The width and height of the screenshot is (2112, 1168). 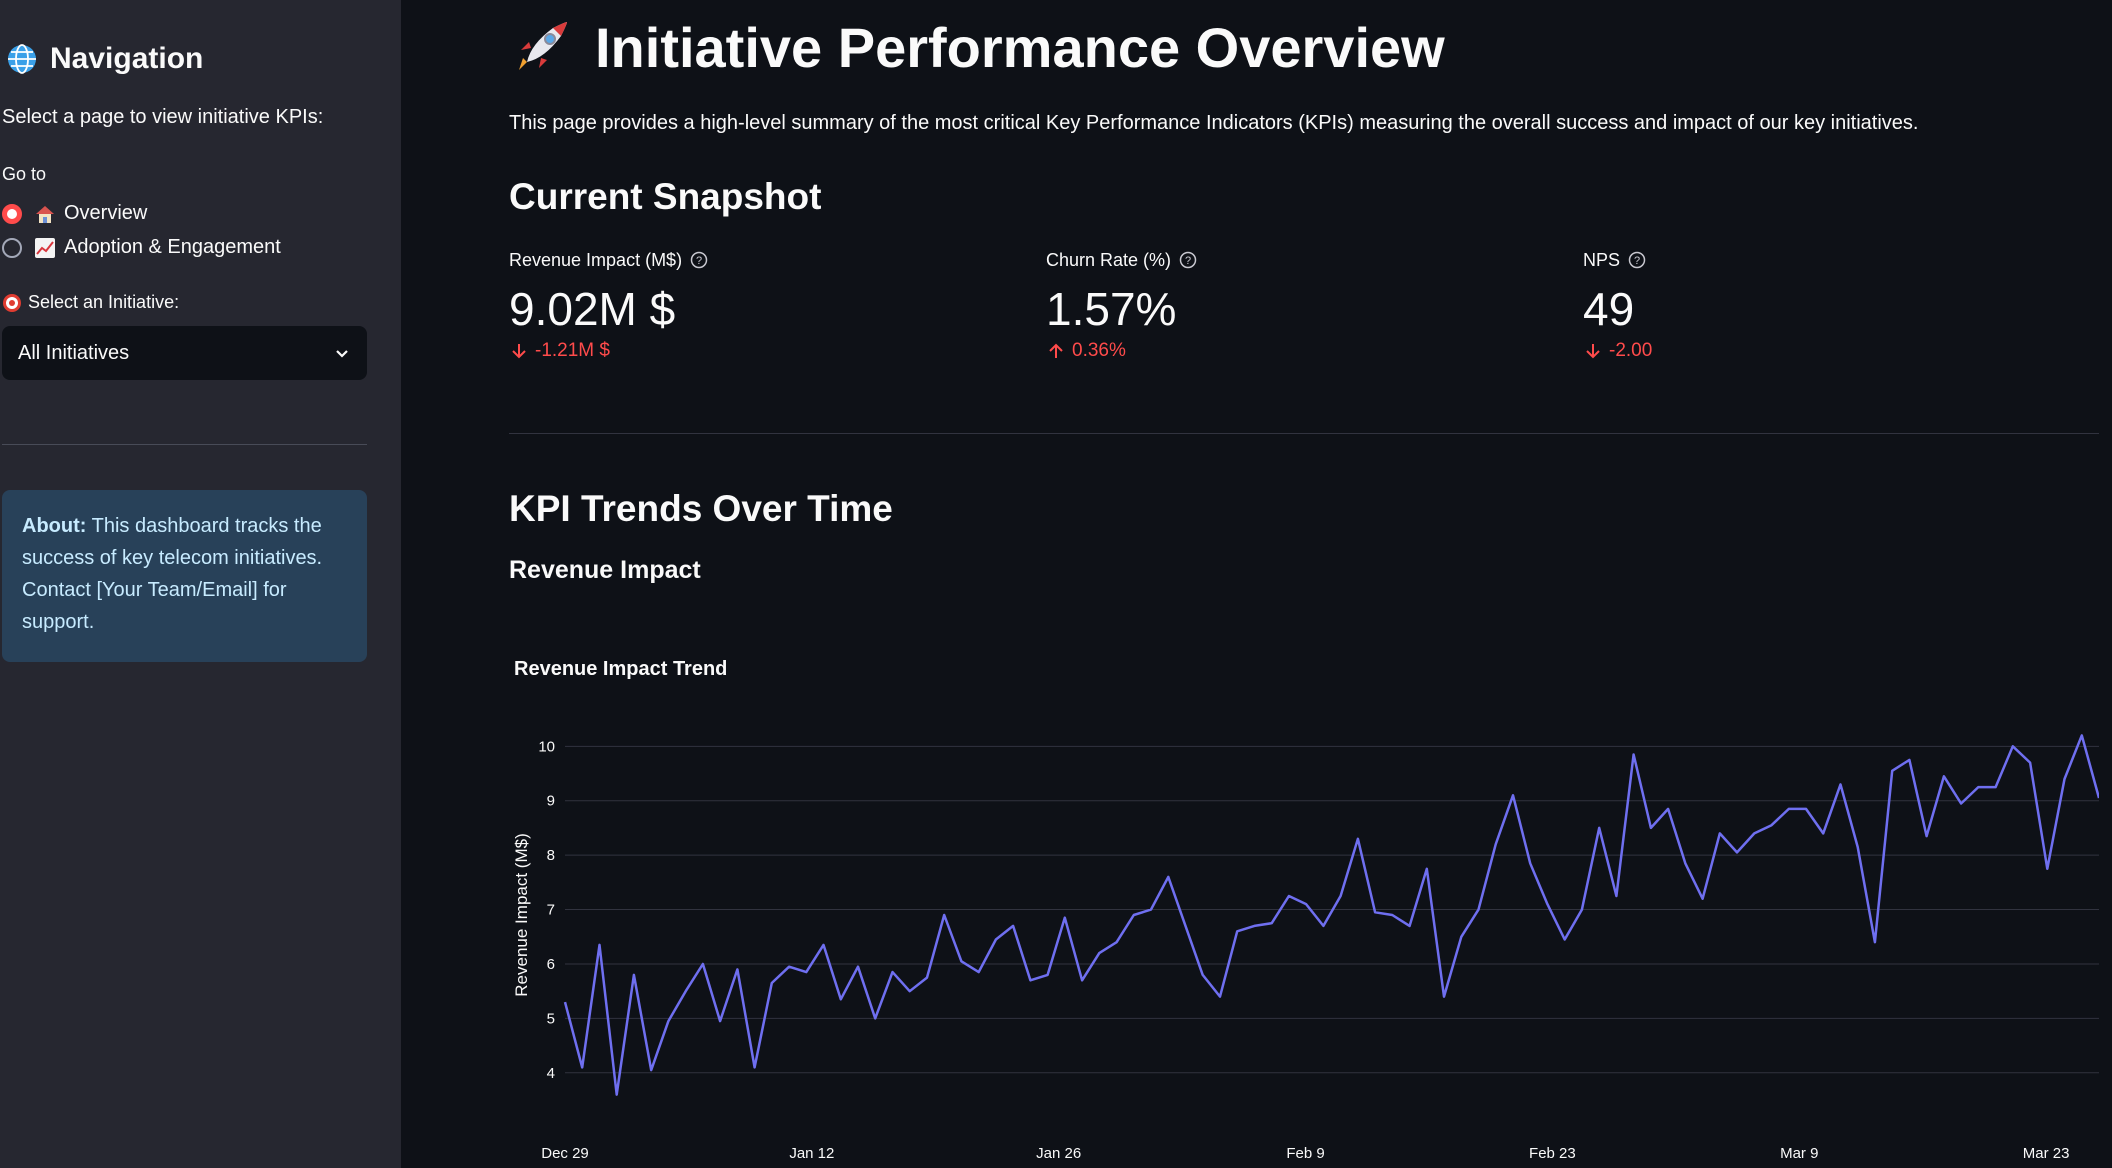 What do you see at coordinates (1833, 260) in the screenshot?
I see `metric-label: NPS ?` at bounding box center [1833, 260].